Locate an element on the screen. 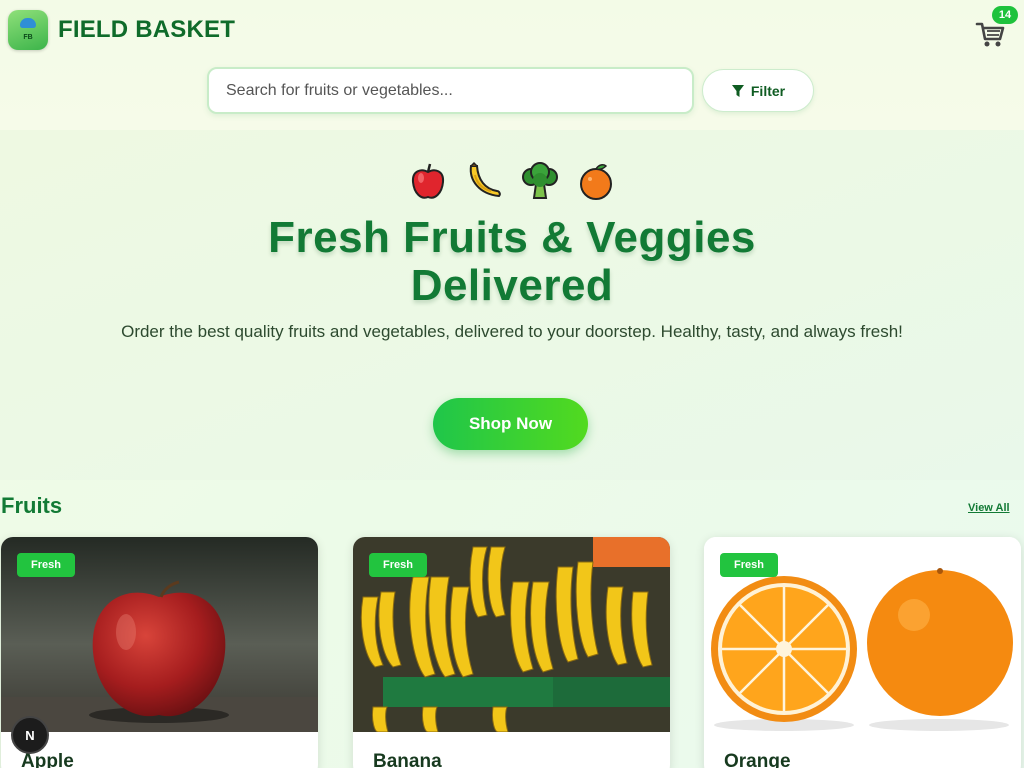 This screenshot has height=768, width=1024. product-name: Banana is located at coordinates (407, 759).